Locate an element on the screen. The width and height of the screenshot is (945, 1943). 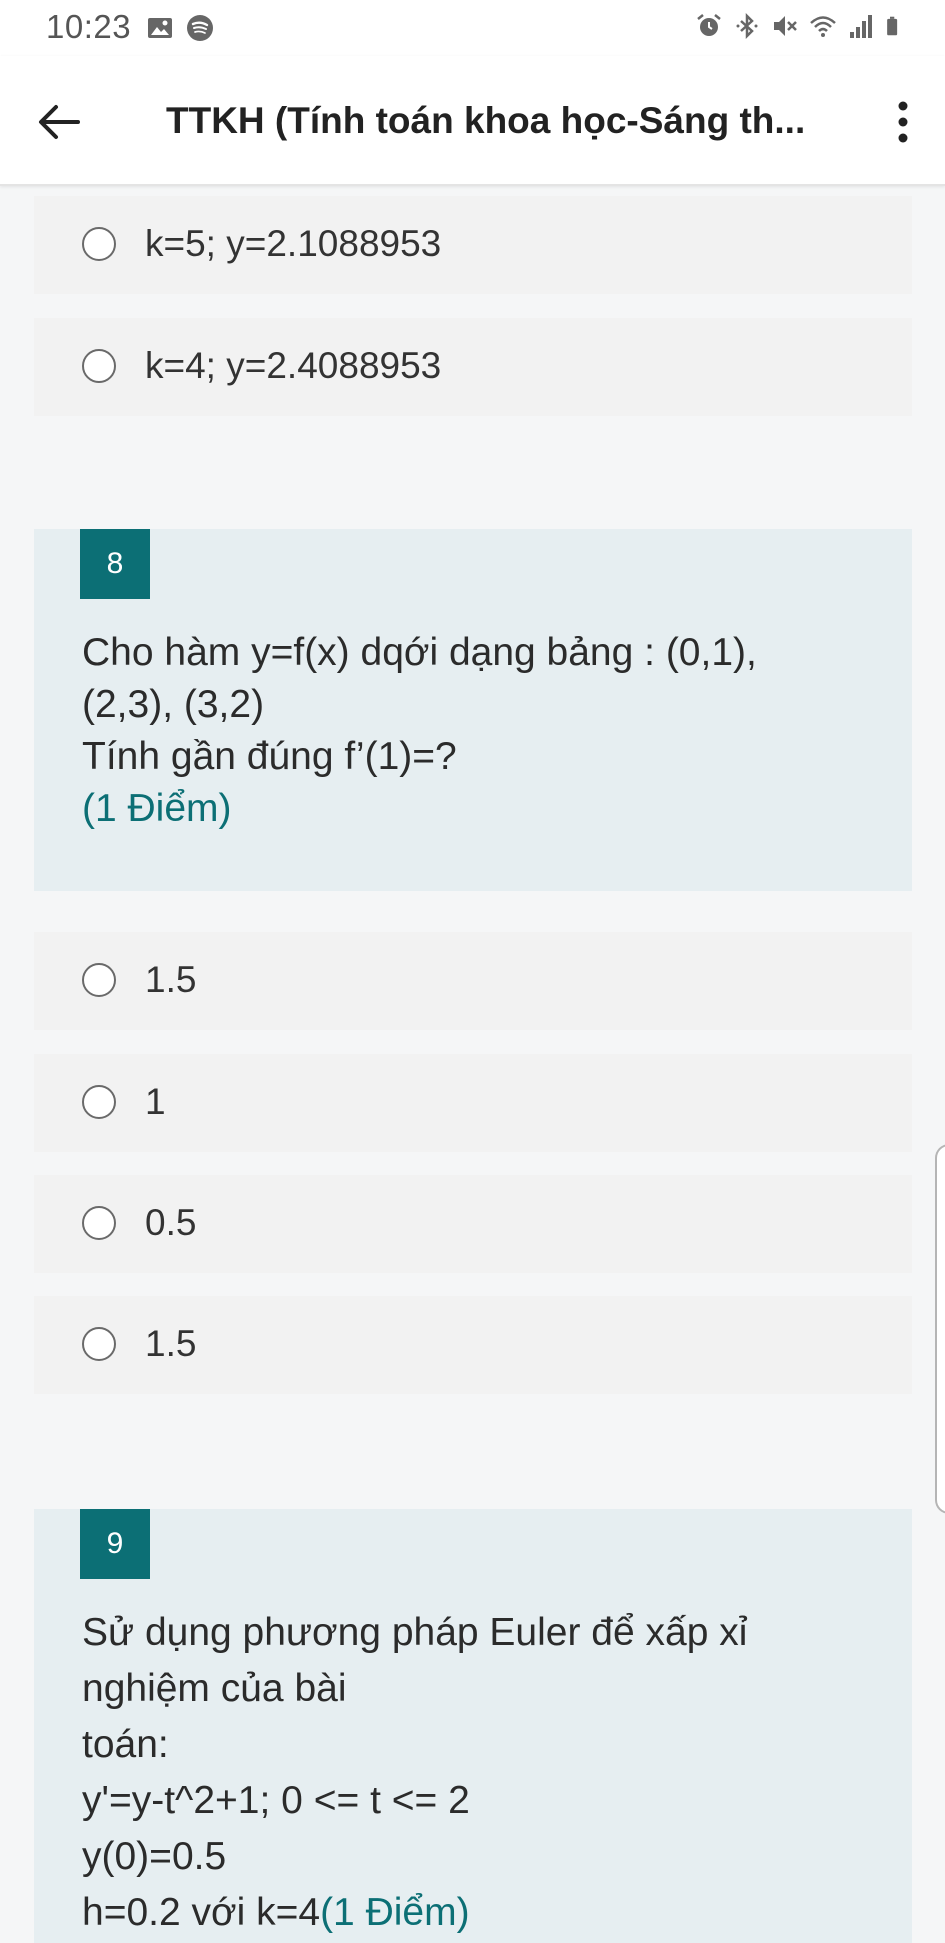
question-line: h=0.2 với k=4 is located at coordinates (201, 1912).